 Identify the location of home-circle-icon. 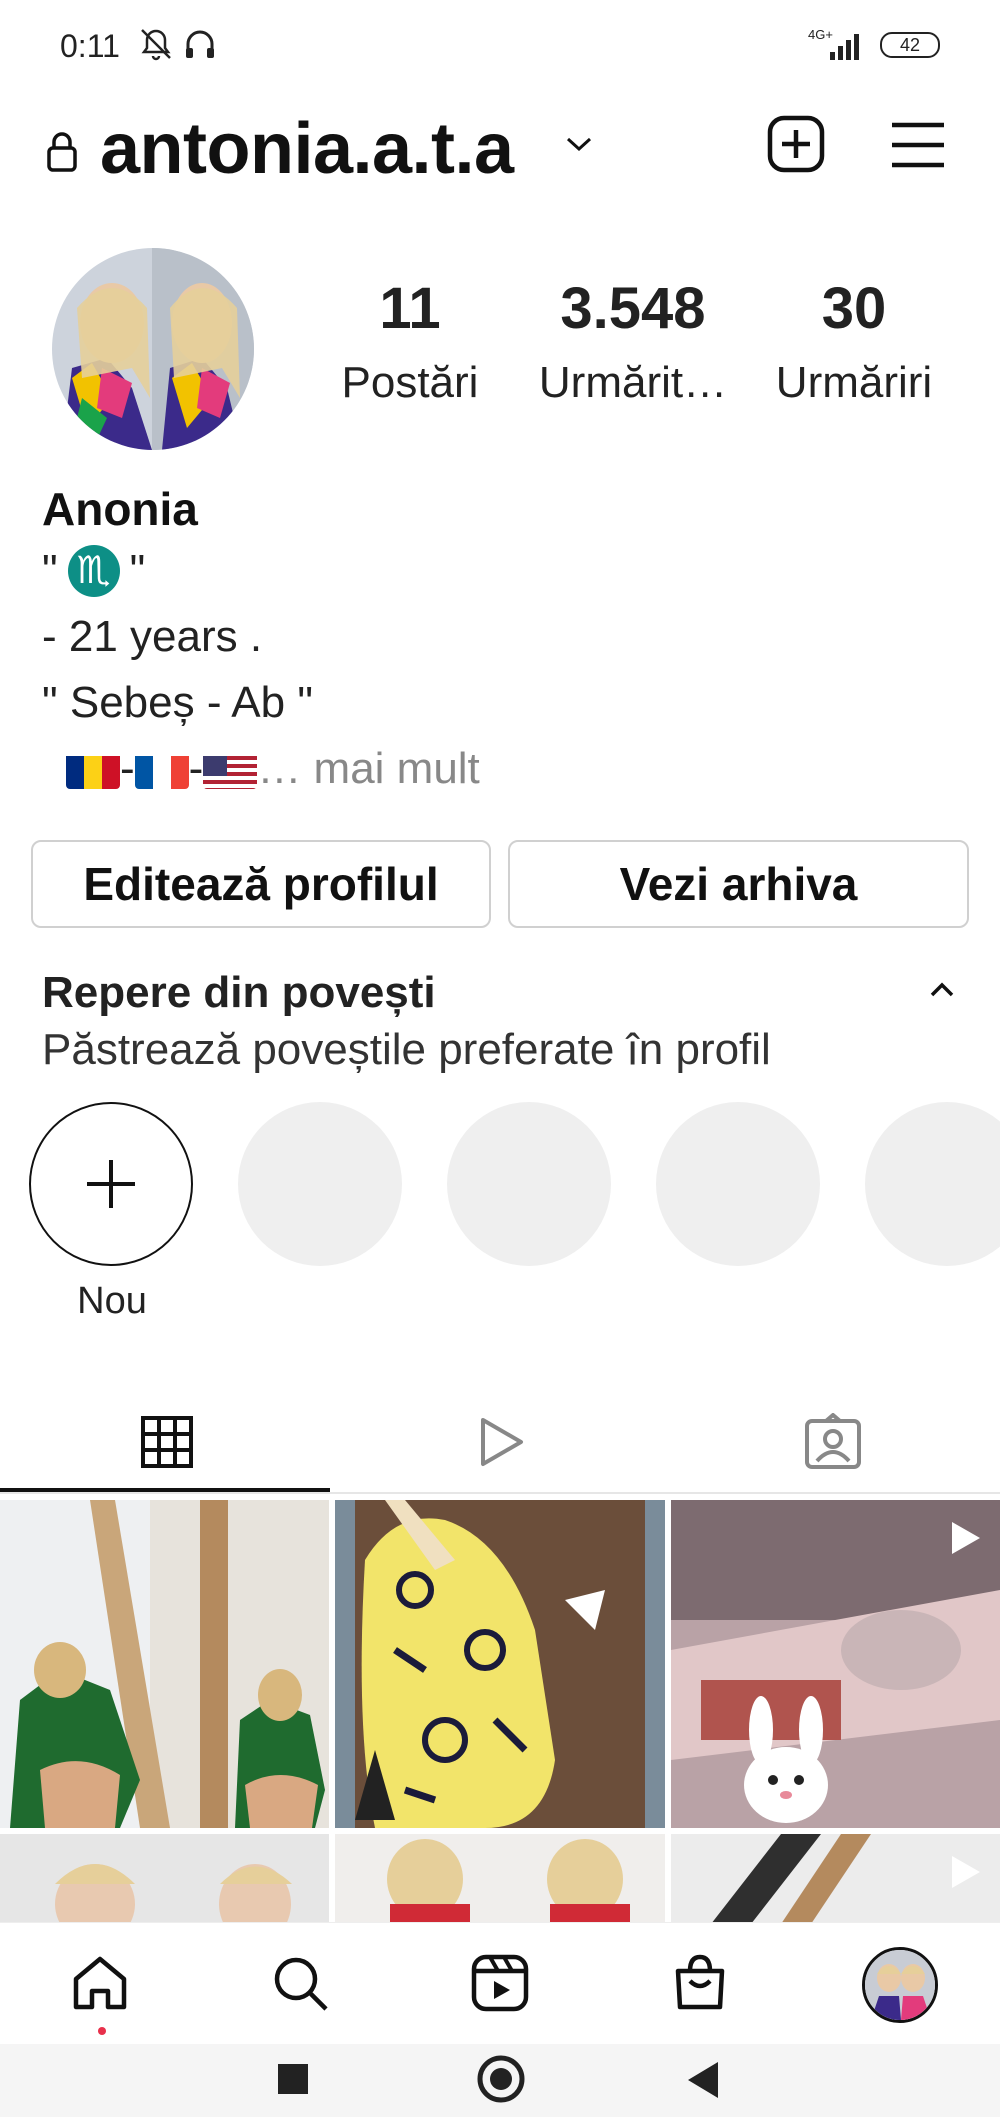
(501, 2081).